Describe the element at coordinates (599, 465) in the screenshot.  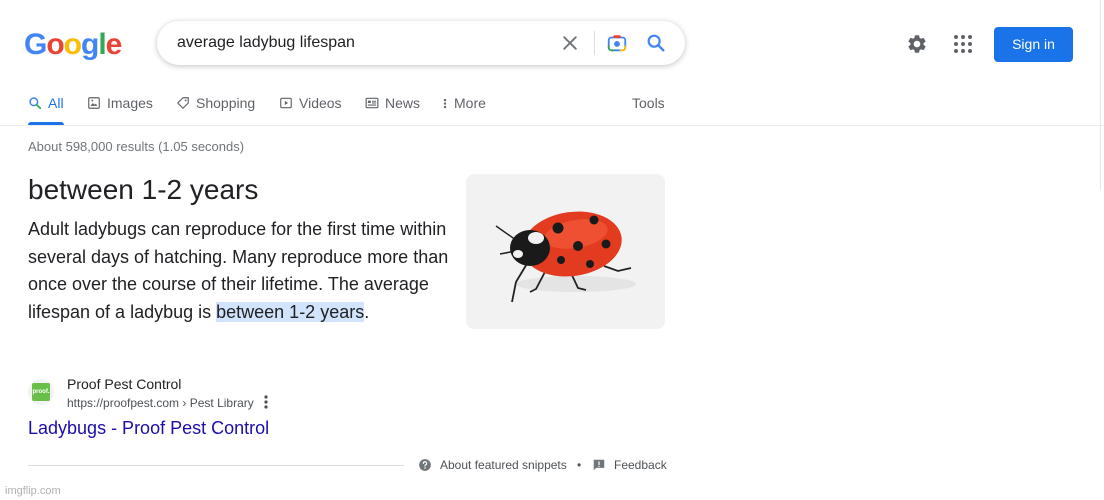
I see `feedback-icon` at that location.